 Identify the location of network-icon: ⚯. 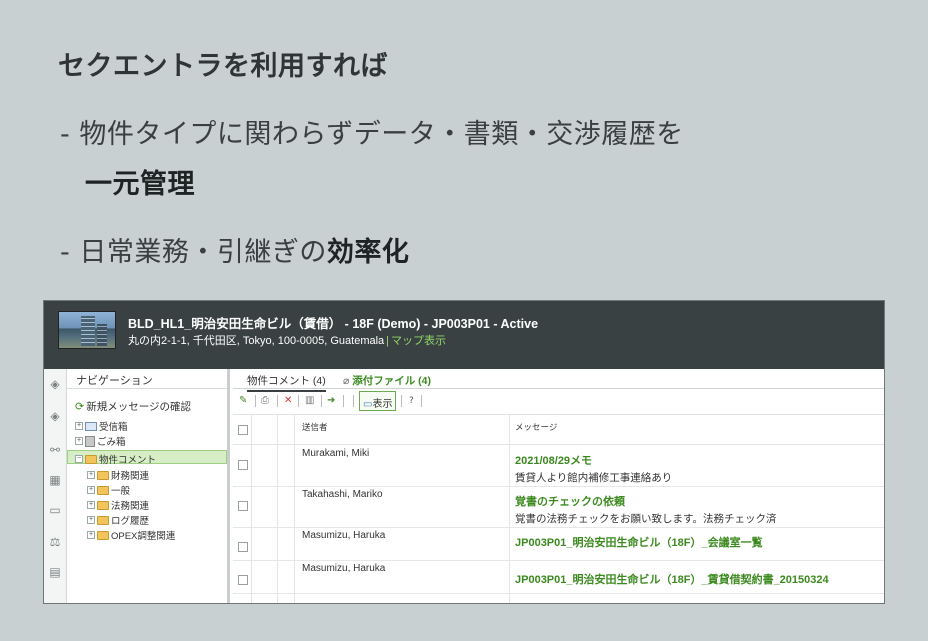
(55, 450).